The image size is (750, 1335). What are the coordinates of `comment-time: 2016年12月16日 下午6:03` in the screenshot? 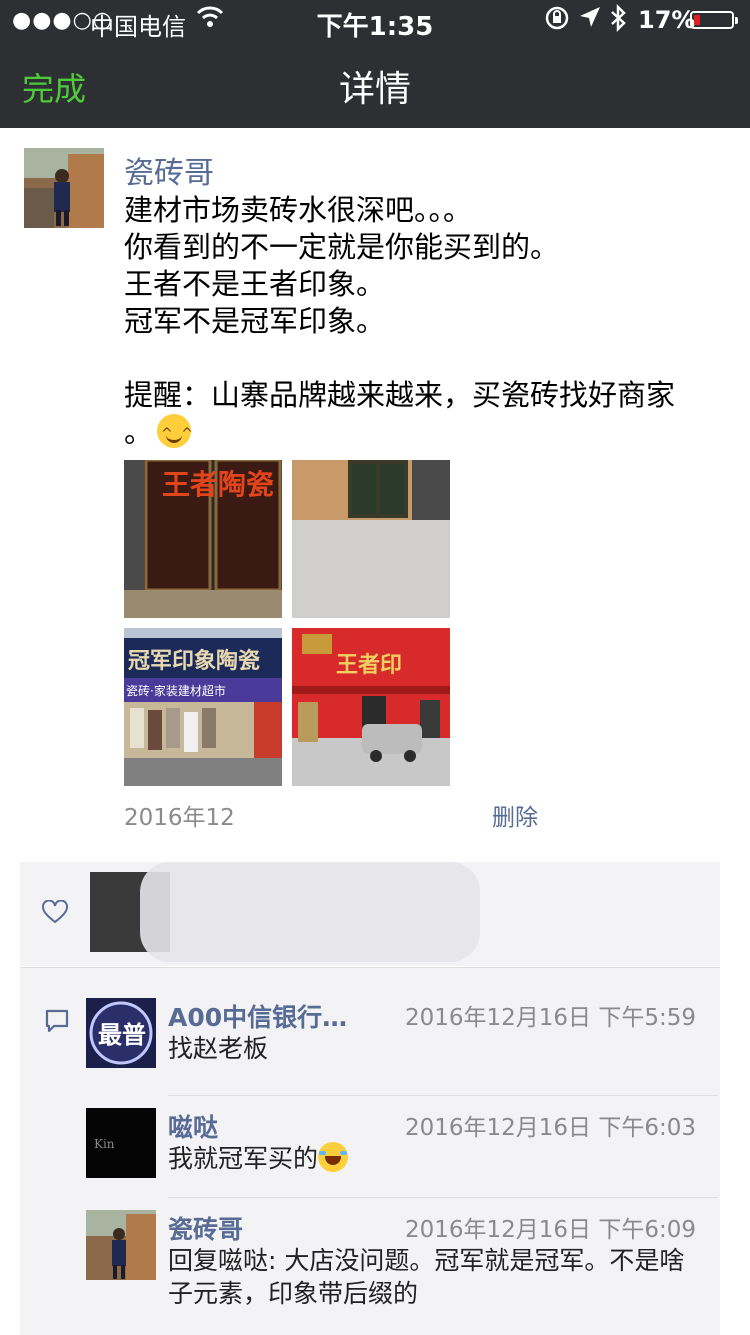 It's located at (550, 1128).